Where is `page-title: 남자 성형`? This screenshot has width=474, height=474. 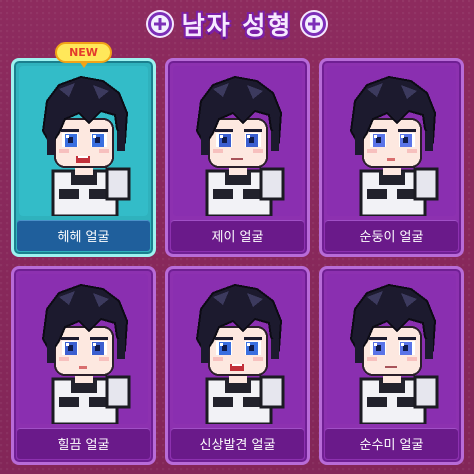 page-title: 남자 성형 is located at coordinates (237, 25).